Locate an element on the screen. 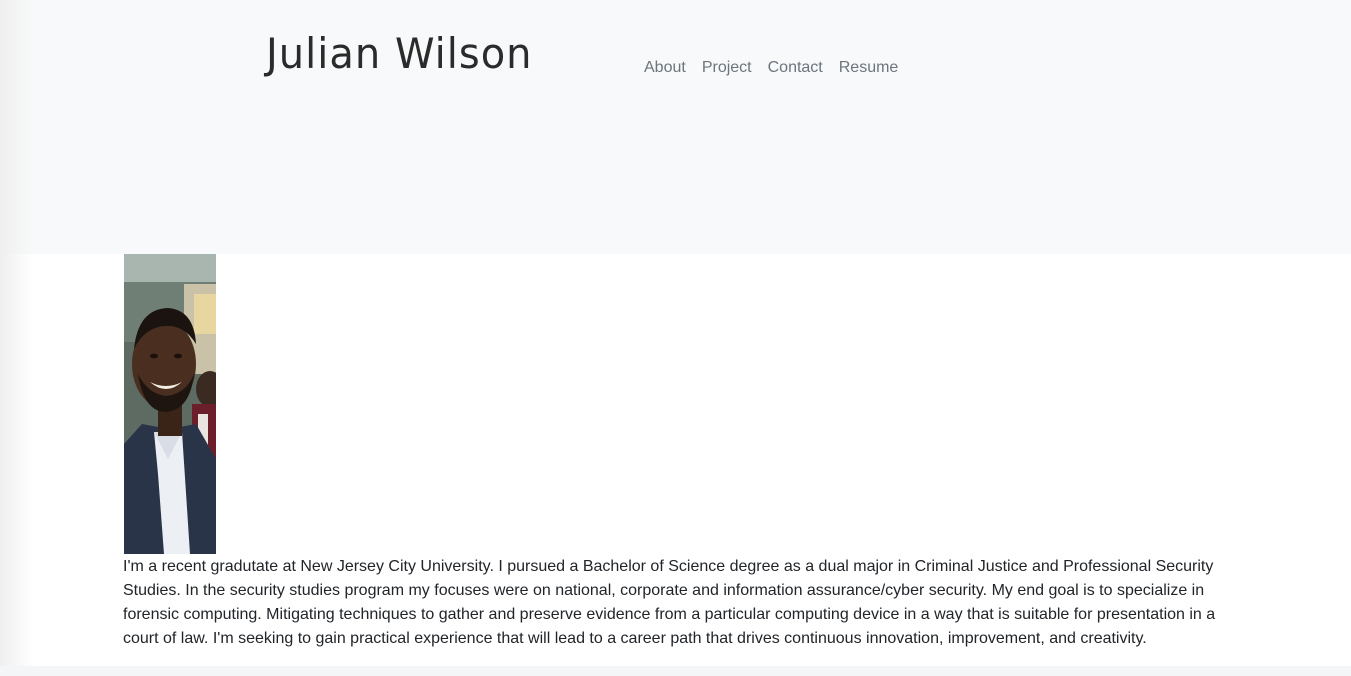 The image size is (1351, 676). nav-link-about: About is located at coordinates (665, 68).